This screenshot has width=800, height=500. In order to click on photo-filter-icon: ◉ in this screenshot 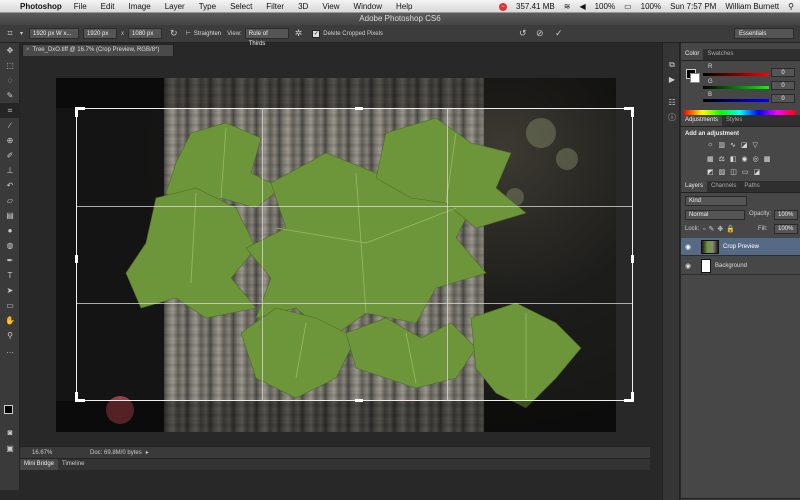, I will do `click(745, 159)`.